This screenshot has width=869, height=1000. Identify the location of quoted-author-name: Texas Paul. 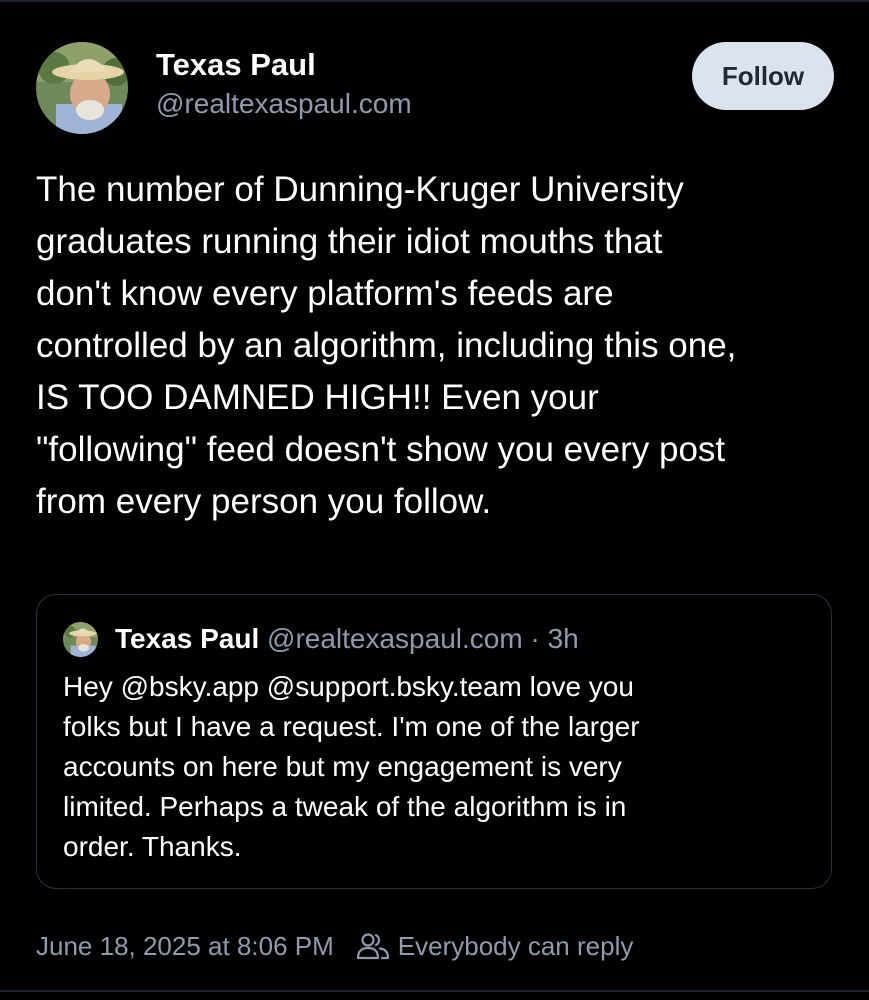
(187, 638).